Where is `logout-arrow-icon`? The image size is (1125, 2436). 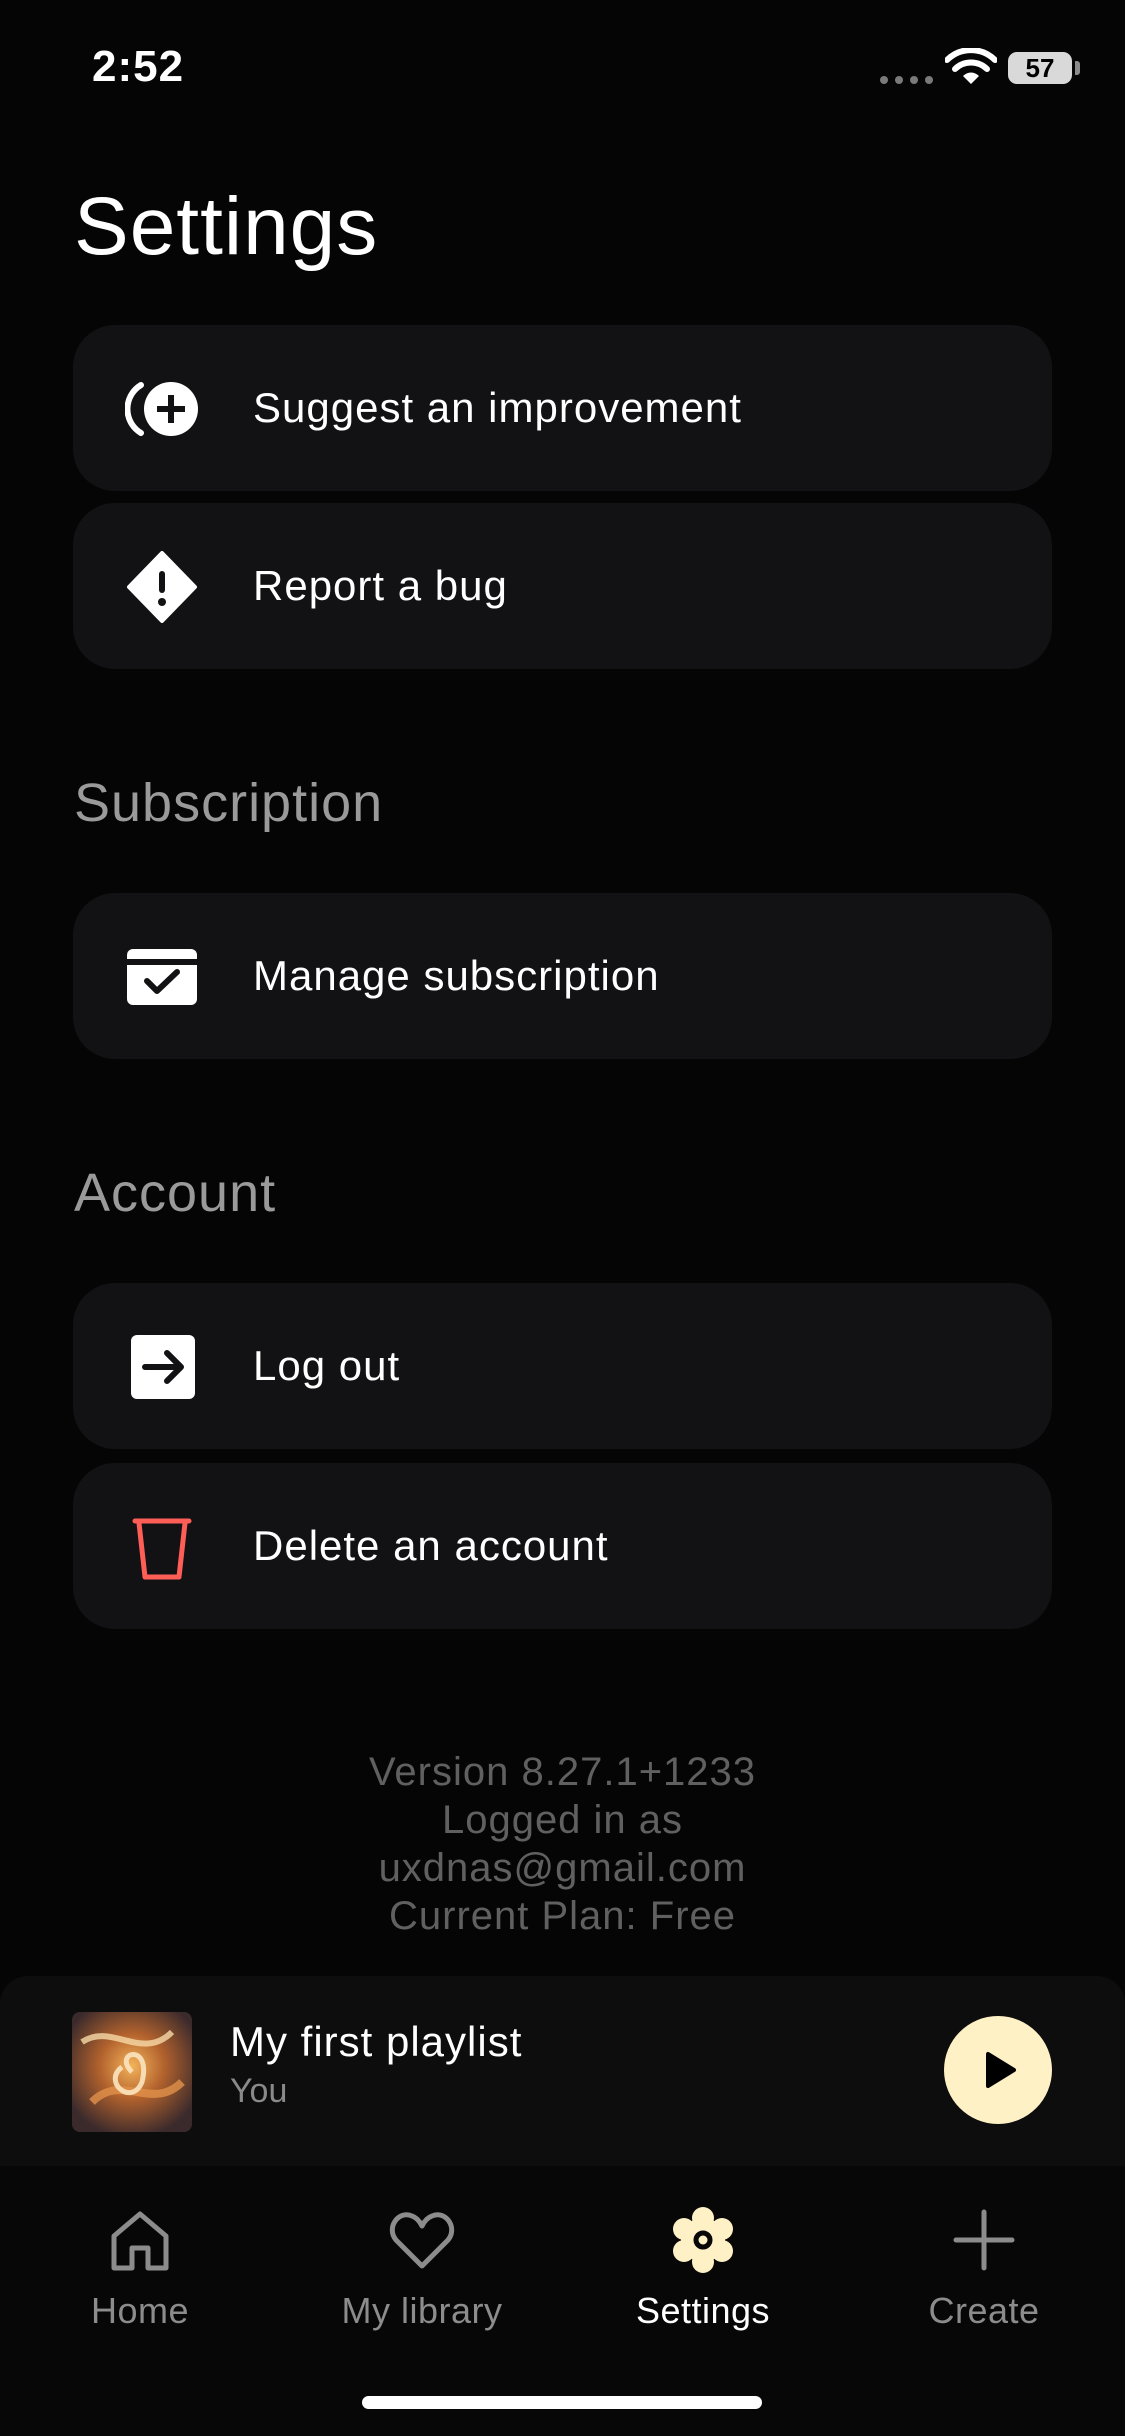
logout-arrow-icon is located at coordinates (163, 1367).